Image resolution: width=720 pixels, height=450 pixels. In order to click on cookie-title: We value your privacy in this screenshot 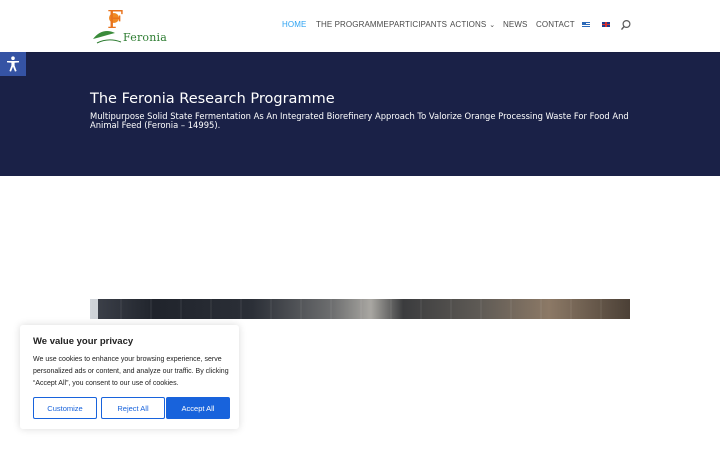, I will do `click(83, 341)`.